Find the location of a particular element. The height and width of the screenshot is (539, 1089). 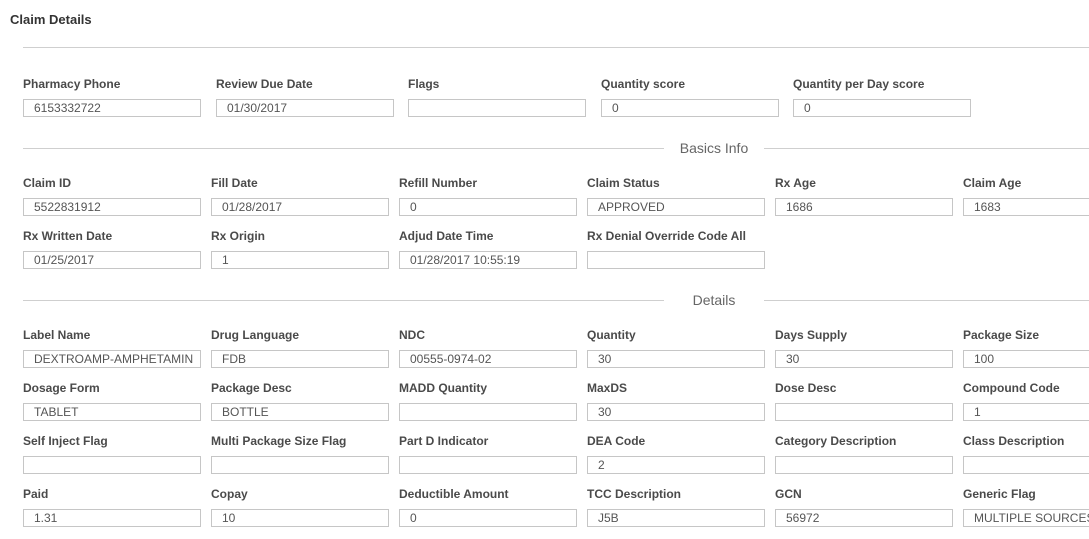

deductible-amount-field: Deductible Amount 0 is located at coordinates (488, 507).